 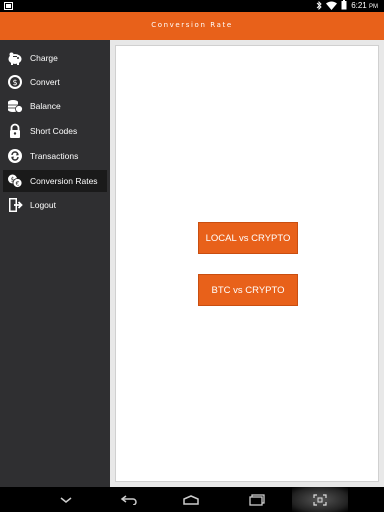 What do you see at coordinates (248, 238) in the screenshot?
I see `local-vs-crypto-button: LOCAL vs CRYPTO` at bounding box center [248, 238].